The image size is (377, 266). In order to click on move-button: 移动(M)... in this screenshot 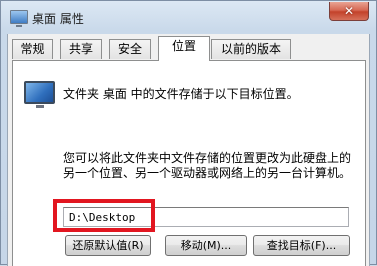, I will do `click(206, 245)`.